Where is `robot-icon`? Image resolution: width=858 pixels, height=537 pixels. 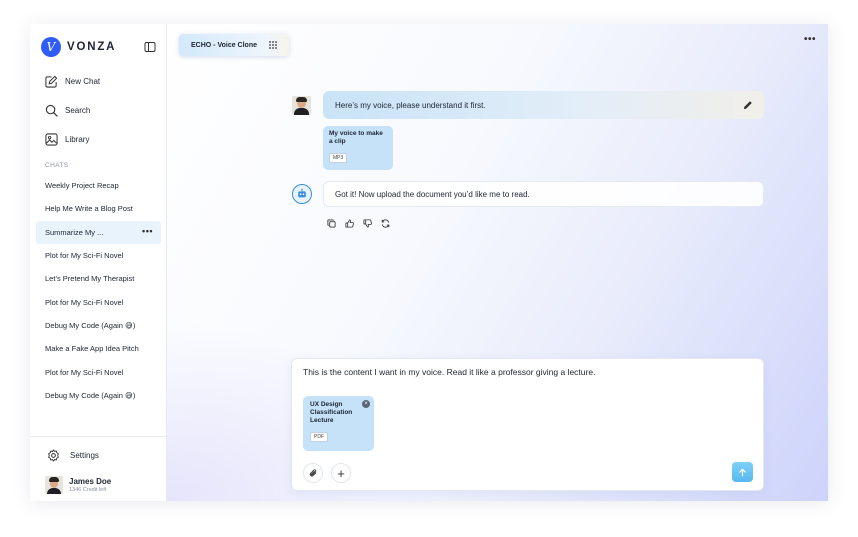 robot-icon is located at coordinates (302, 193).